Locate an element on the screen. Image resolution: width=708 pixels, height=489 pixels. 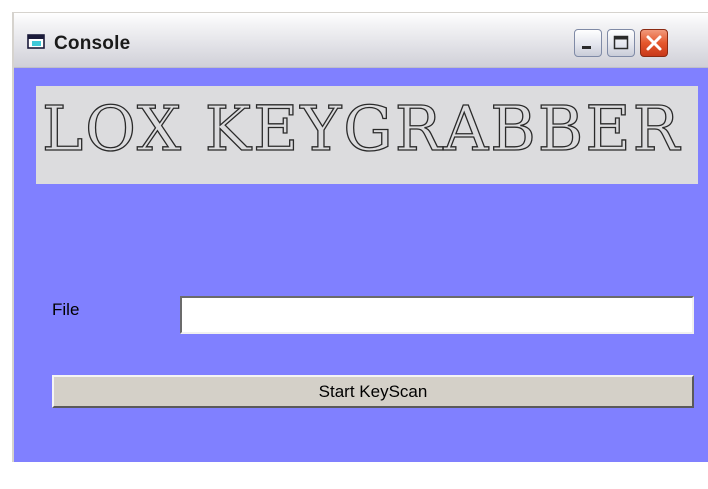
close-icon is located at coordinates (654, 43).